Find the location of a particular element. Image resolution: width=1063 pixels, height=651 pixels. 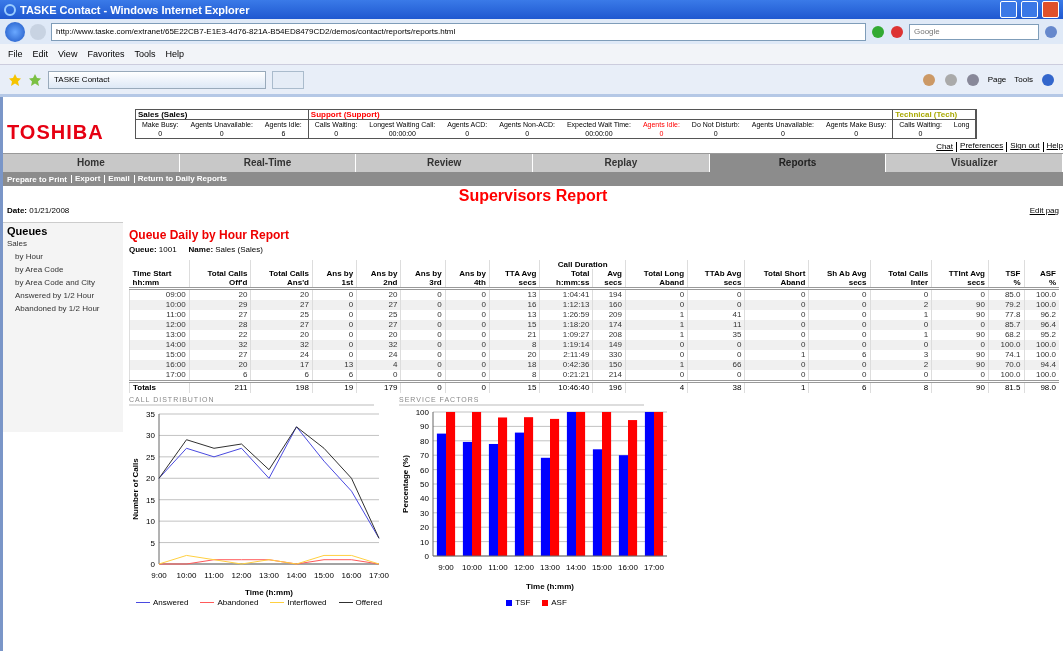

menu-item: View is located at coordinates (68, 54).